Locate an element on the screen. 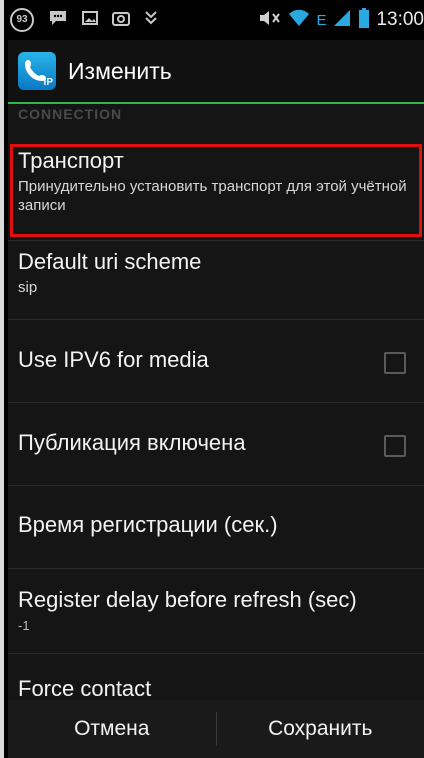 The image size is (424, 758). setting-default-uri-scheme: Default uri scheme sip is located at coordinates (216, 280).